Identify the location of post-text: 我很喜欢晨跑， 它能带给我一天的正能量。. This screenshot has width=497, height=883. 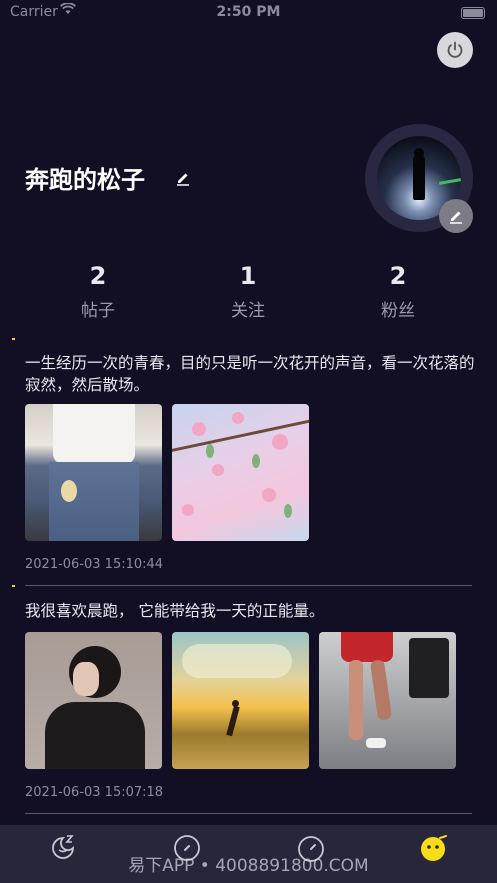
(175, 611).